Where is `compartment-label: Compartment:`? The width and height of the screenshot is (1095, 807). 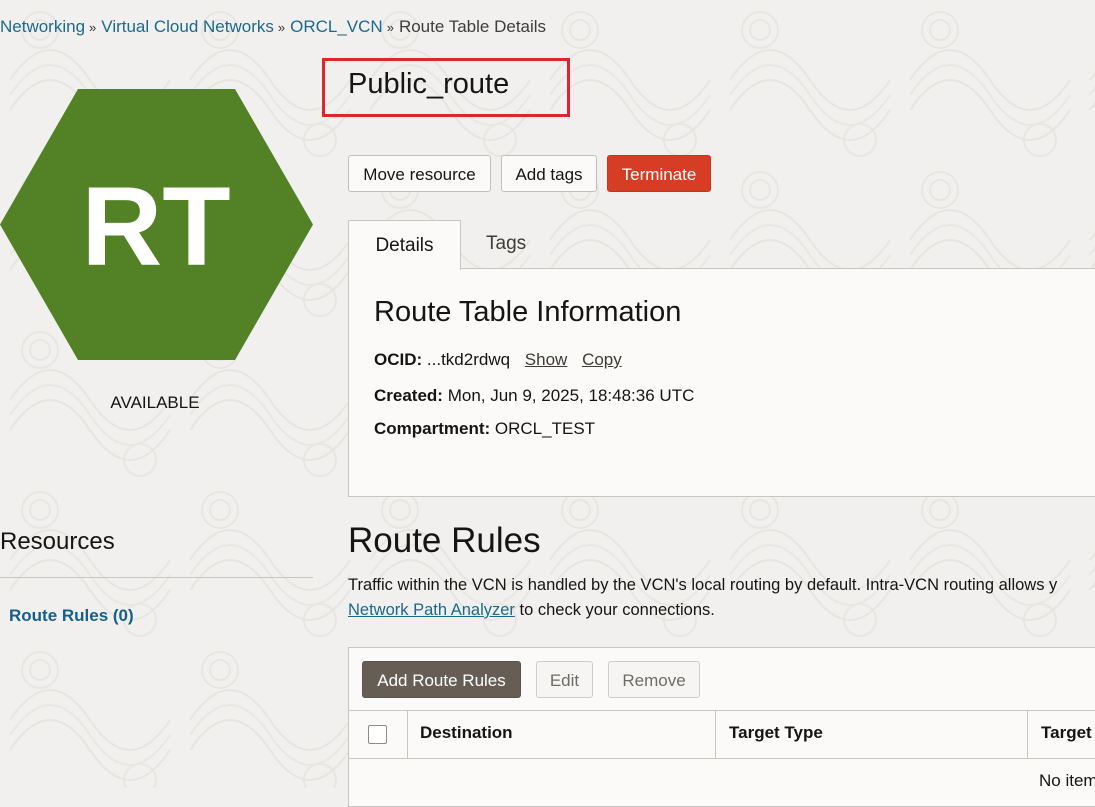
compartment-label: Compartment: is located at coordinates (432, 428).